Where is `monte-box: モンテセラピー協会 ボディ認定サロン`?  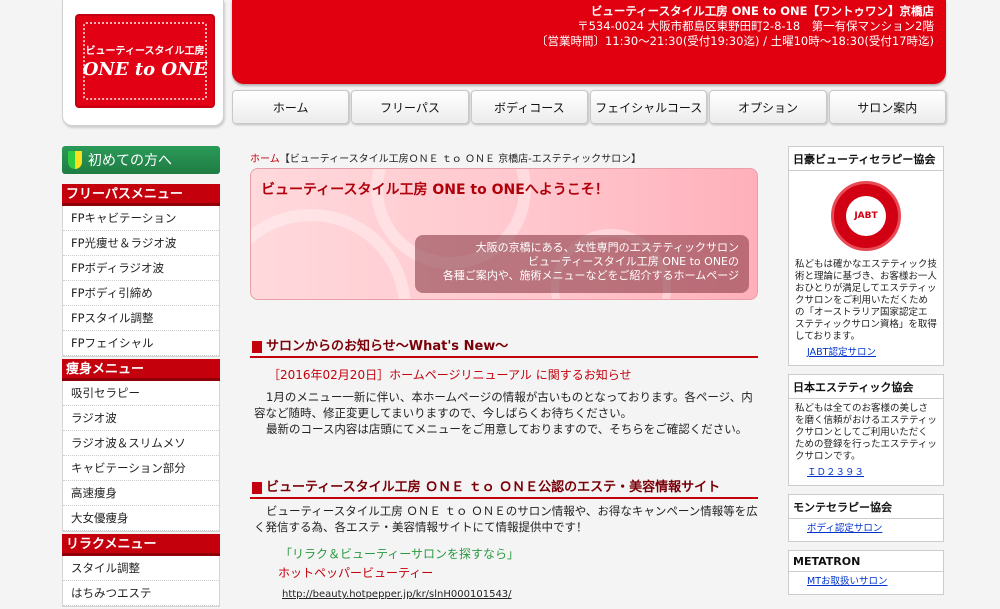
monte-box: モンテセラピー協会 ボディ認定サロン is located at coordinates (866, 518).